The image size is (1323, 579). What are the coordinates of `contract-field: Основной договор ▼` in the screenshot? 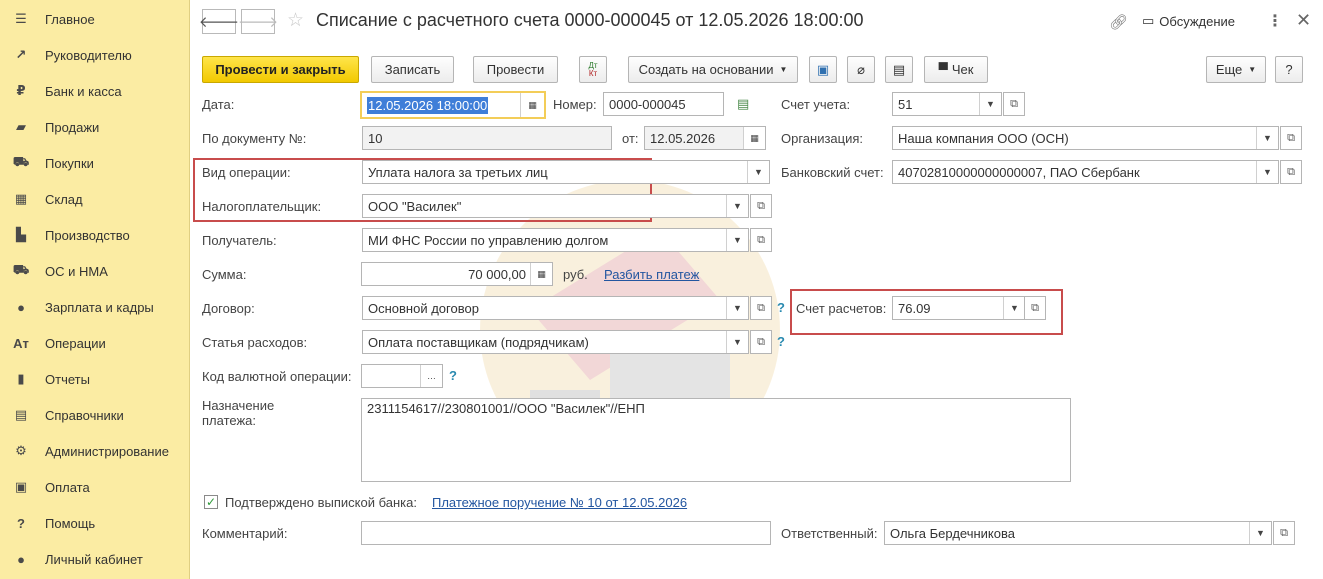 It's located at (555, 308).